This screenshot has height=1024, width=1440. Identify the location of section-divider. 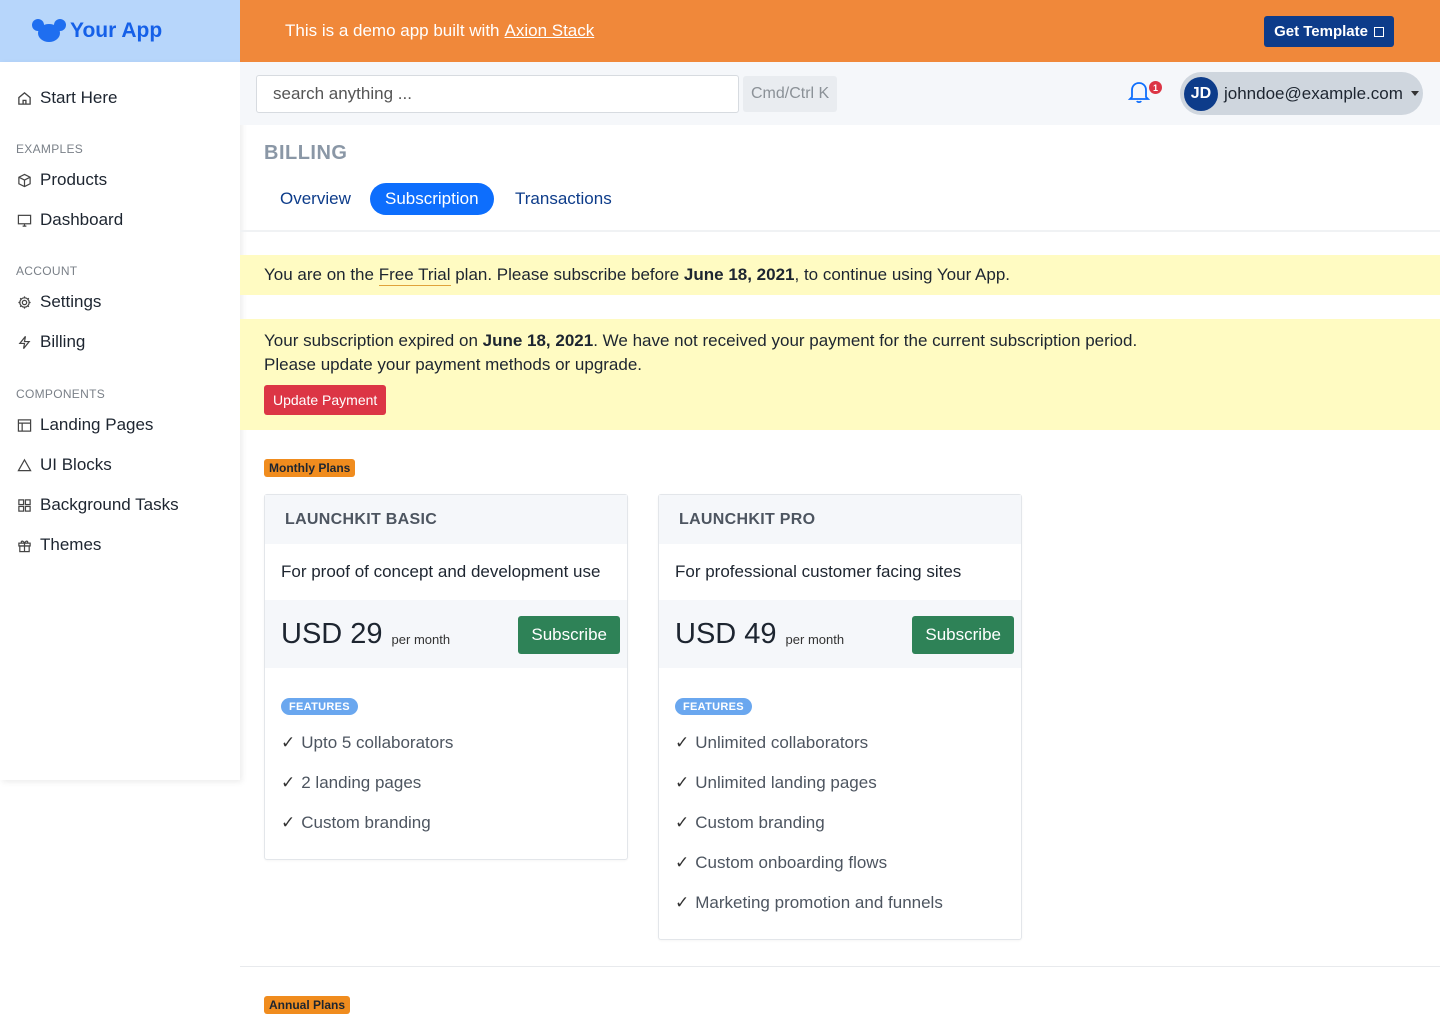
(840, 966).